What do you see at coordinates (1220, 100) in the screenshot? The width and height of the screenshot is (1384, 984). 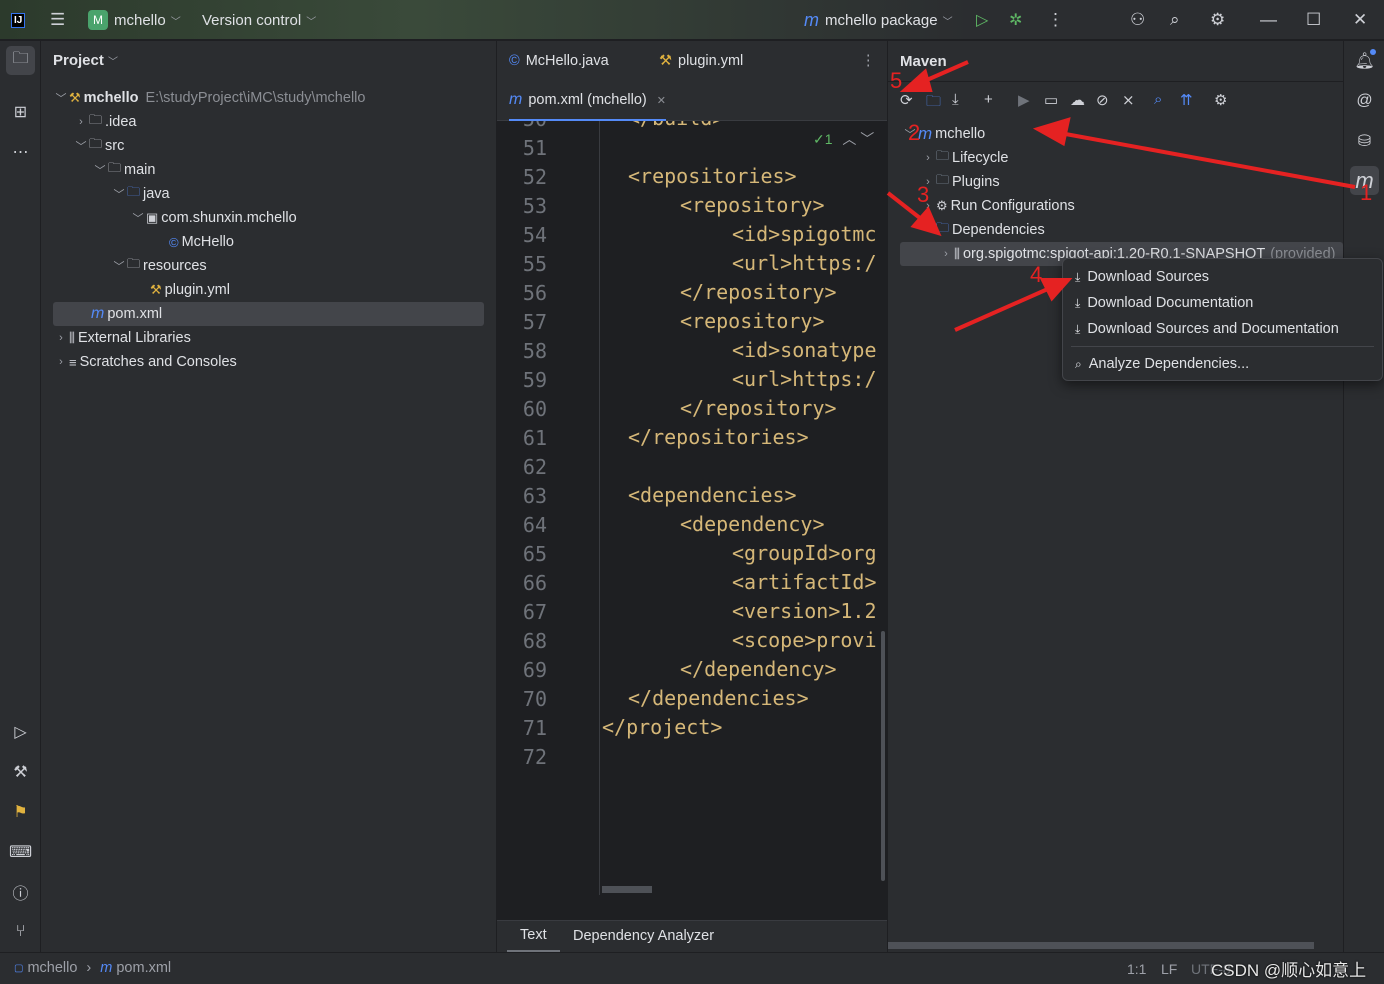 I see `maven-settings-icon: ⚙` at bounding box center [1220, 100].